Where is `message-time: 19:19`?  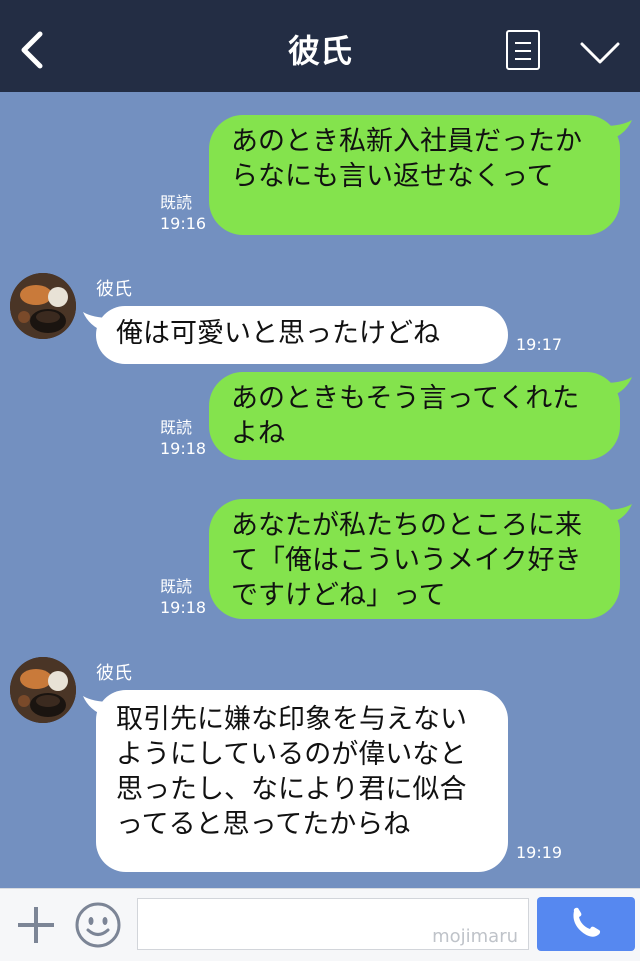
message-time: 19:19 is located at coordinates (539, 852).